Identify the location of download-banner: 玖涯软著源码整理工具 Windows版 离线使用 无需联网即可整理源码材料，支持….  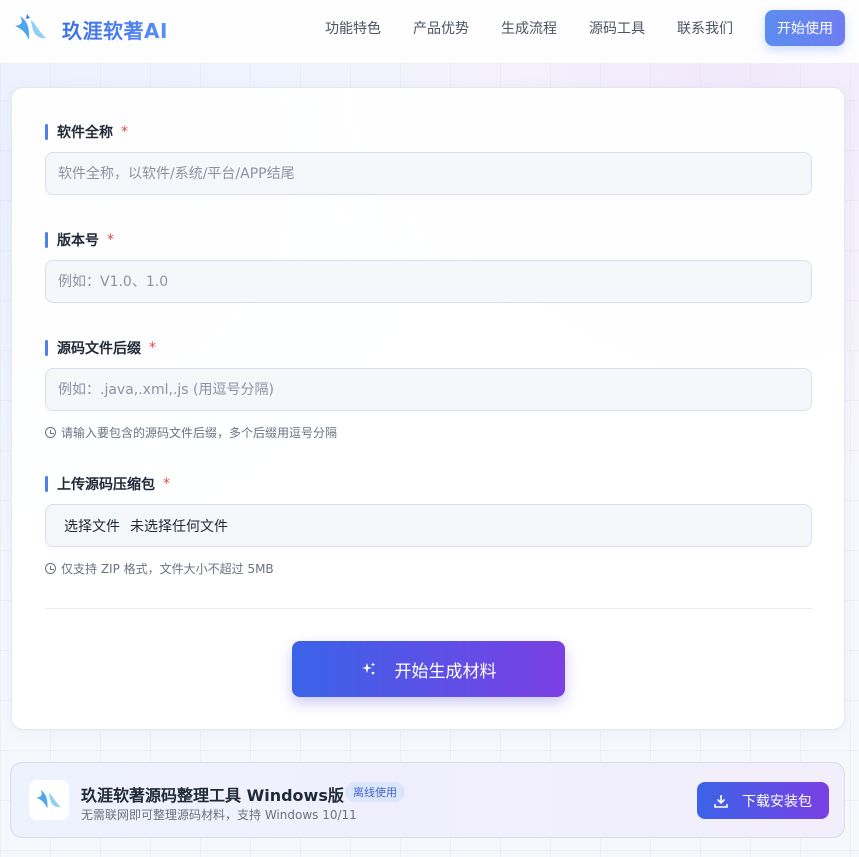
(427, 800).